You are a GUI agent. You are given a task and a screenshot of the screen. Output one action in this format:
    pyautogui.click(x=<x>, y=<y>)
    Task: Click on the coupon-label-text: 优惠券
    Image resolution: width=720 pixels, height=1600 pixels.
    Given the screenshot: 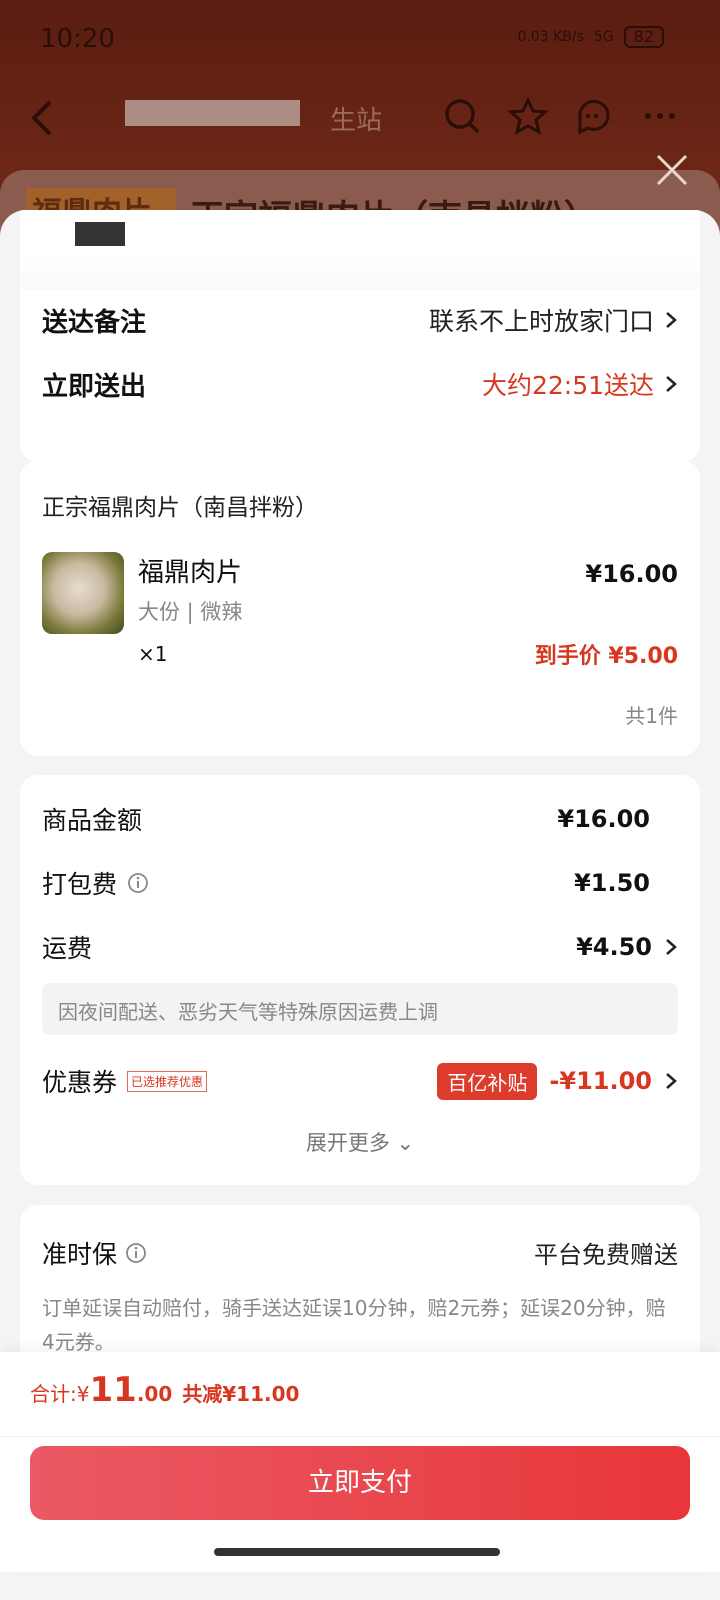 What is the action you would take?
    pyautogui.click(x=80, y=1082)
    